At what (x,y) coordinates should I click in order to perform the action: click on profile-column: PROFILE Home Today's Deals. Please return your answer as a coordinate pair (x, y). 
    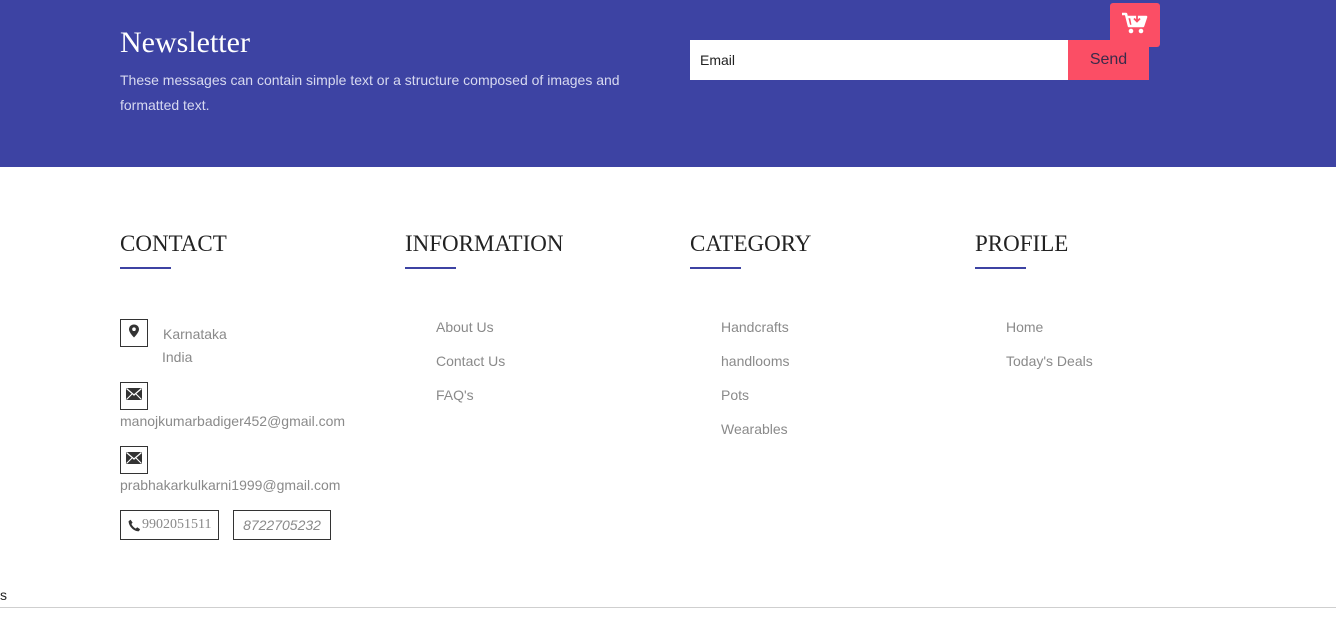
    Looking at the image, I should click on (1095, 330).